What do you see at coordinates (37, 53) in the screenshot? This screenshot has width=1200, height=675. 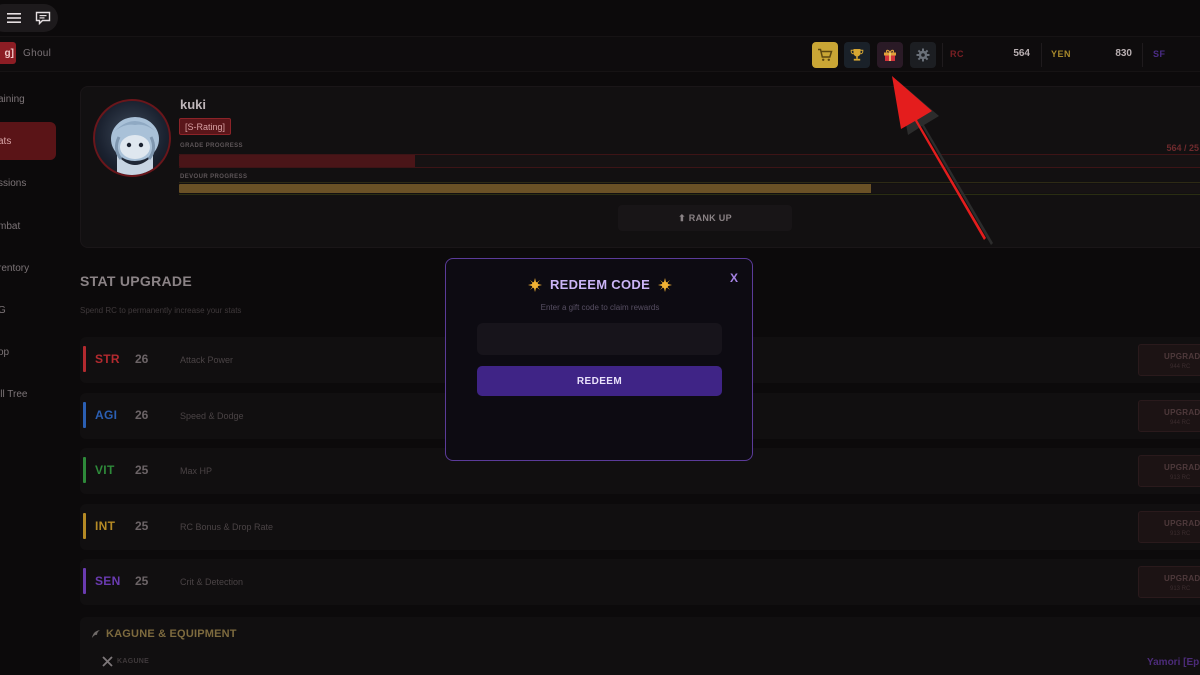 I see `race-label: Ghoul` at bounding box center [37, 53].